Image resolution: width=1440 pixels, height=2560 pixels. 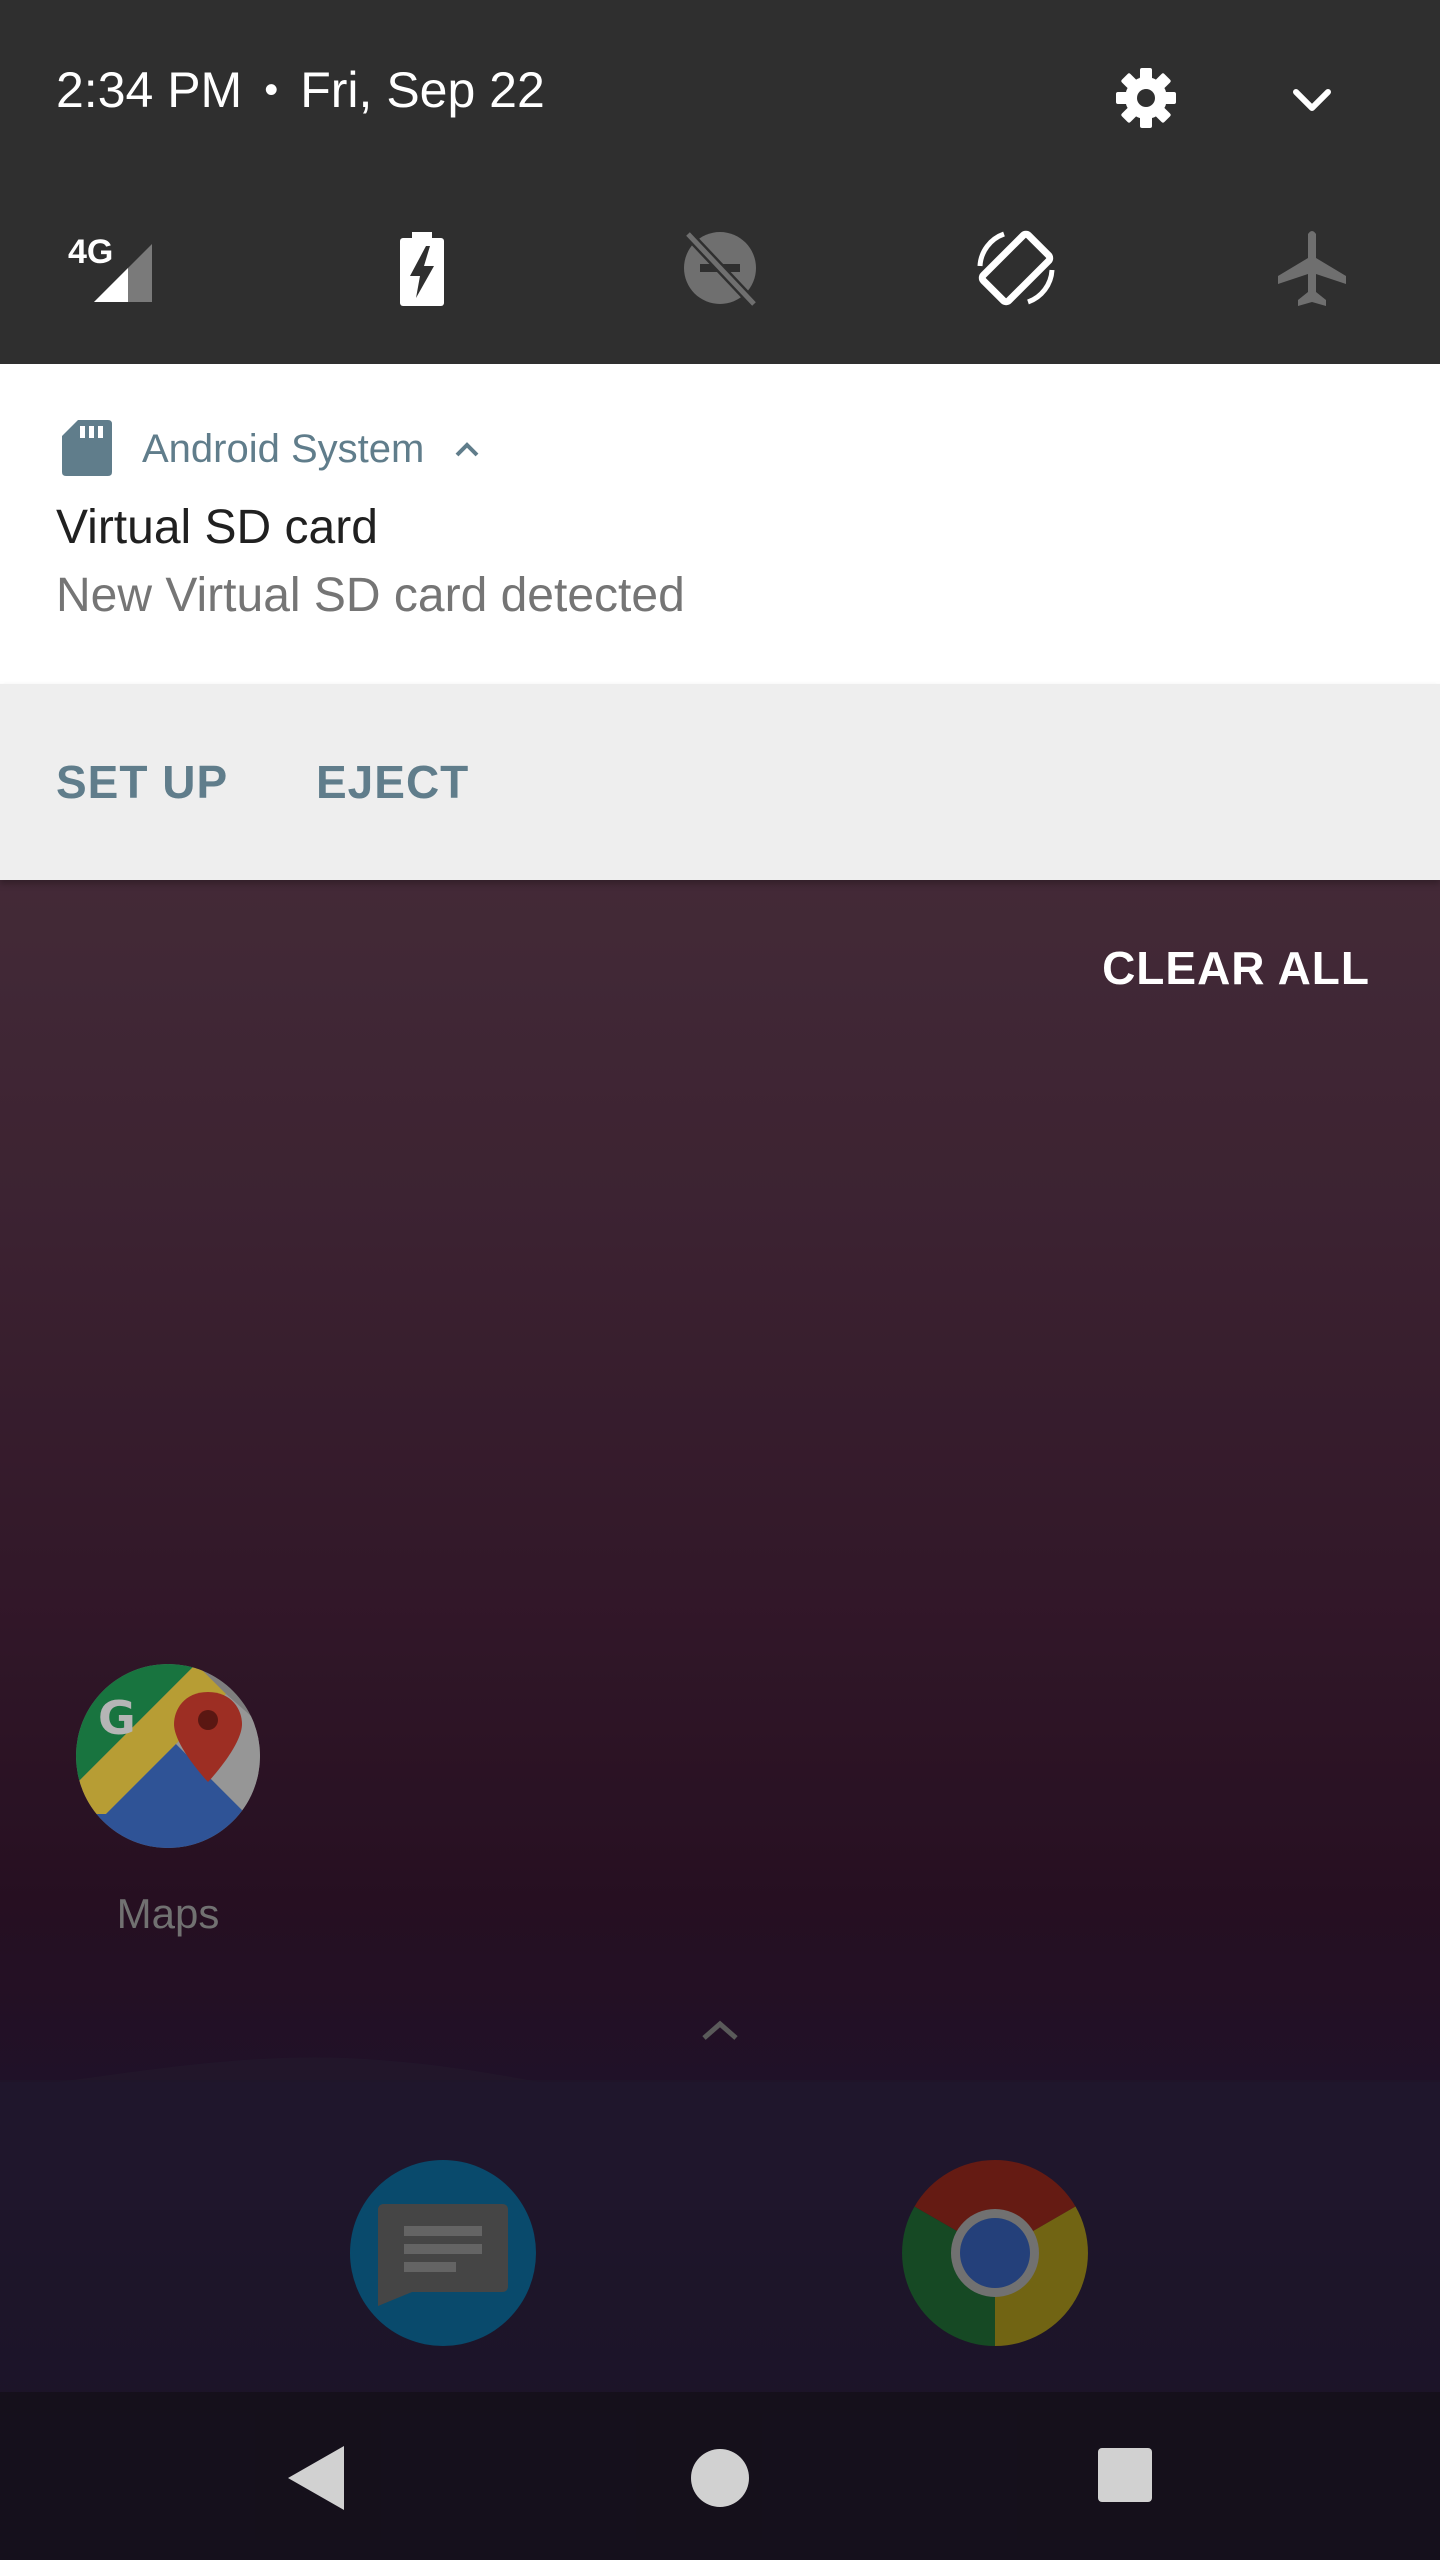 I want to click on notification-title: Virtual SD card, so click(x=217, y=527).